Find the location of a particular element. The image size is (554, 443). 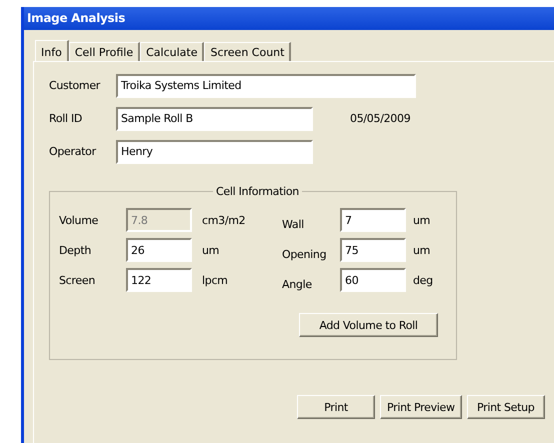

add-volume-button: Add Volume to Roll is located at coordinates (368, 325).